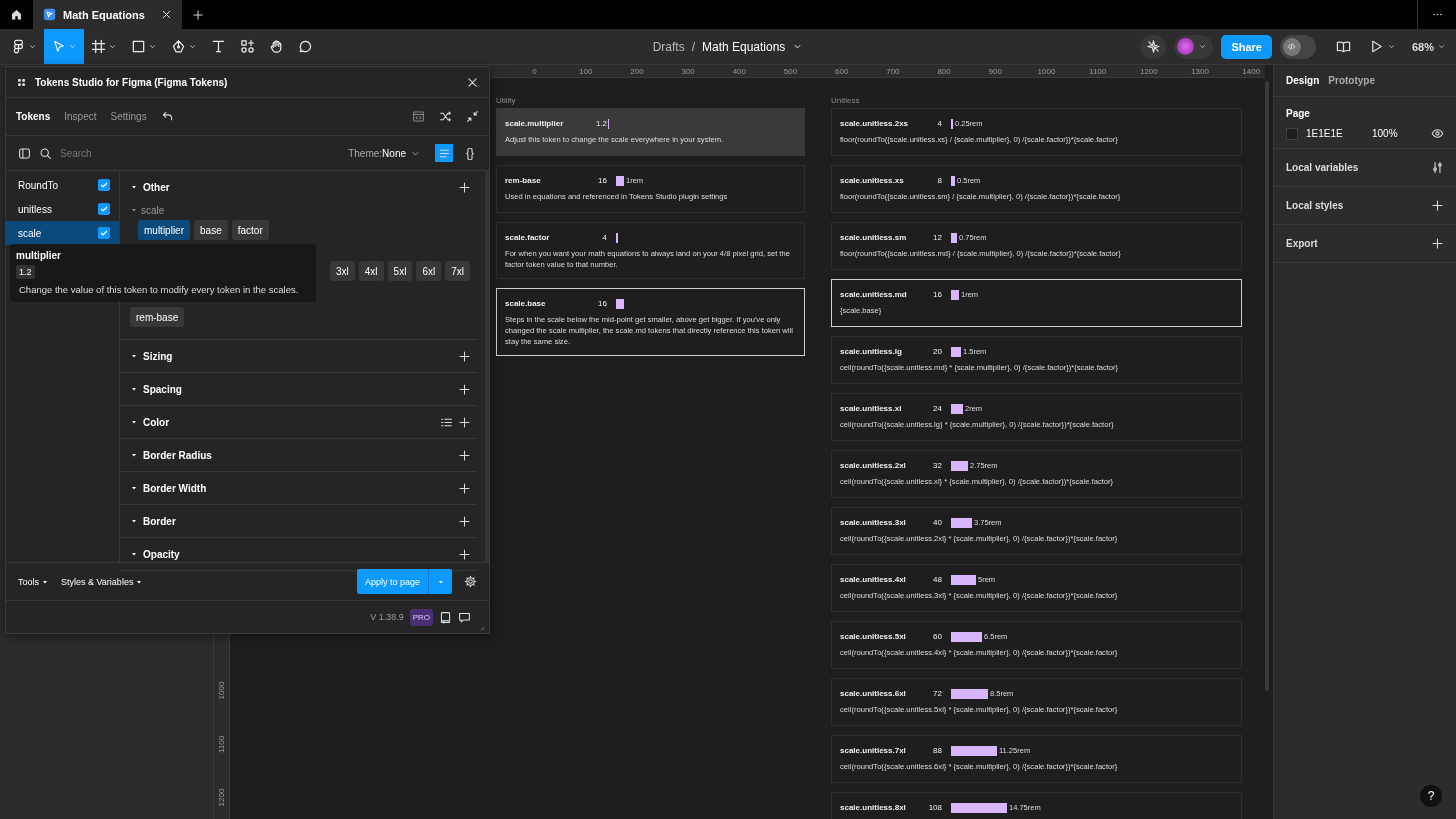  What do you see at coordinates (842, 71) in the screenshot?
I see `ruler-label: 600` at bounding box center [842, 71].